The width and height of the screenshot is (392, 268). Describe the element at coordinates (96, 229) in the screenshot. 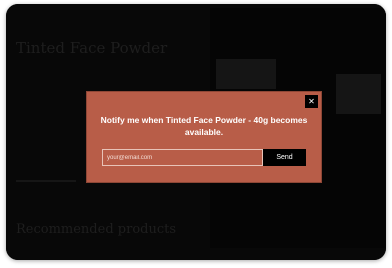

I see `background-section-heading: Recommended products` at that location.